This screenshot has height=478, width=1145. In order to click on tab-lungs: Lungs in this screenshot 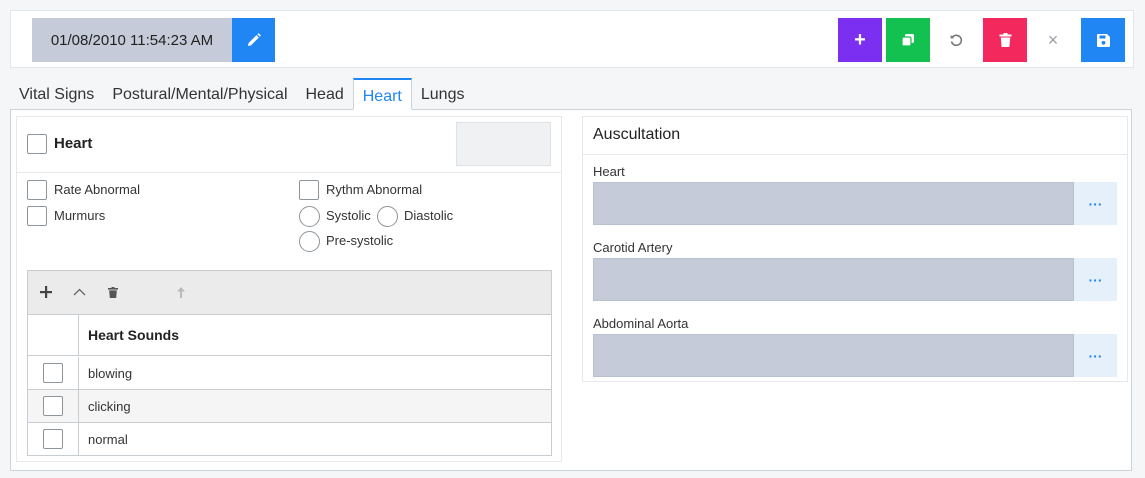, I will do `click(443, 94)`.